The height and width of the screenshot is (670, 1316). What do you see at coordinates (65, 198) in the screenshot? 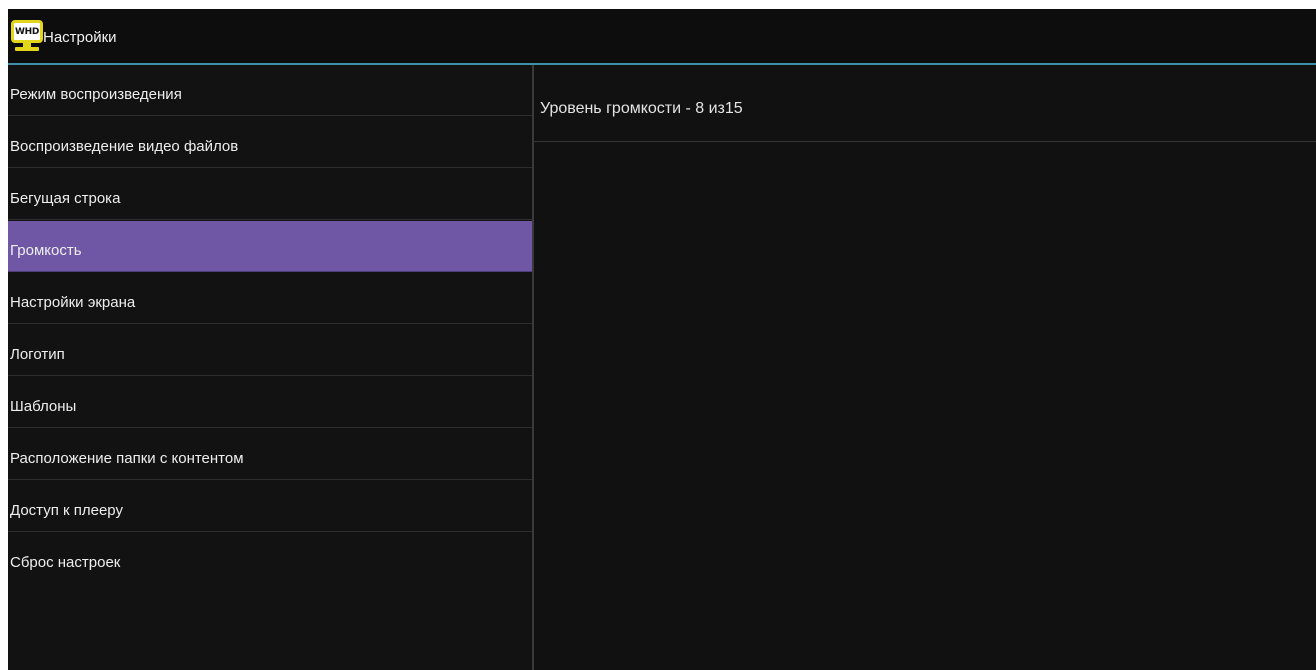
I see `menu-item-label: Бегущая строка` at bounding box center [65, 198].